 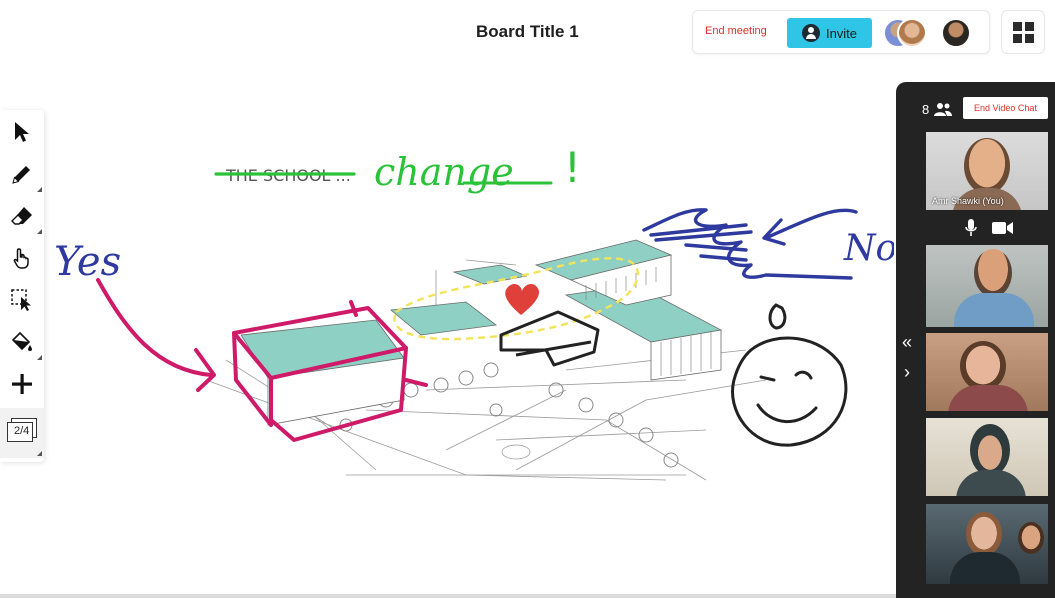 What do you see at coordinates (156, 335) in the screenshot?
I see `magenta-arrow` at bounding box center [156, 335].